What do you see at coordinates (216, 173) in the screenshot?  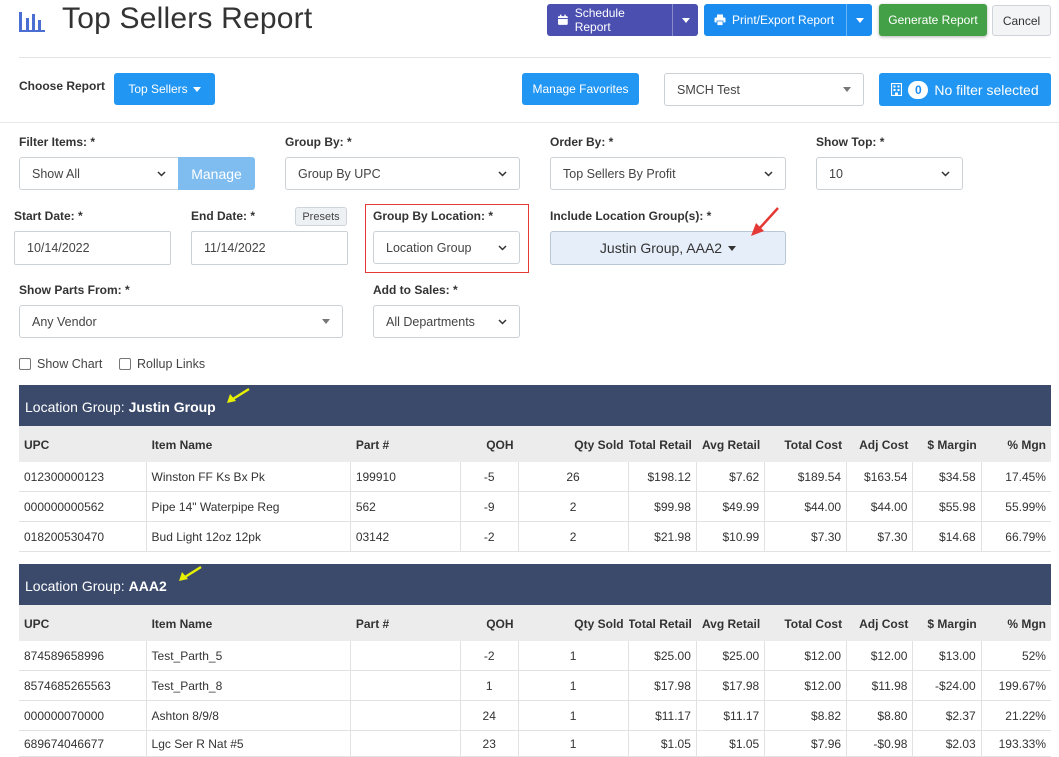 I see `manage-button: Manage` at bounding box center [216, 173].